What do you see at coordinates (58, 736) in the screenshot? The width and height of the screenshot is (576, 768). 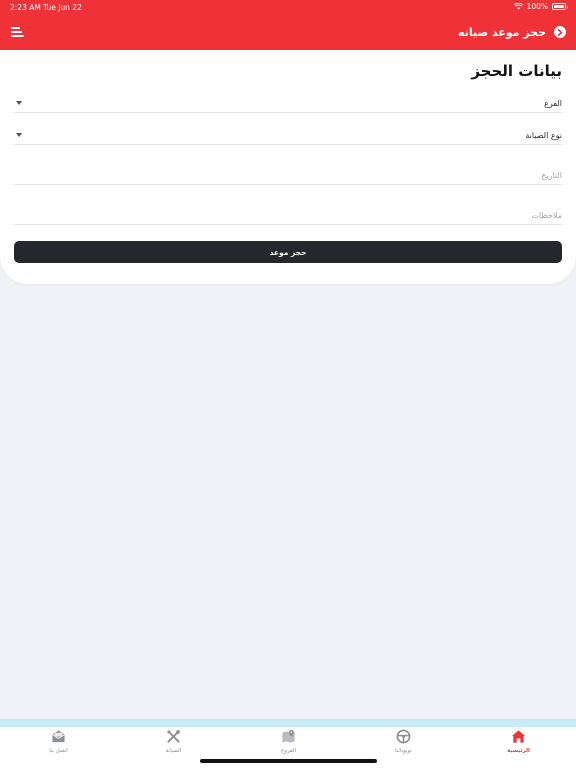 I see `mail-icon` at bounding box center [58, 736].